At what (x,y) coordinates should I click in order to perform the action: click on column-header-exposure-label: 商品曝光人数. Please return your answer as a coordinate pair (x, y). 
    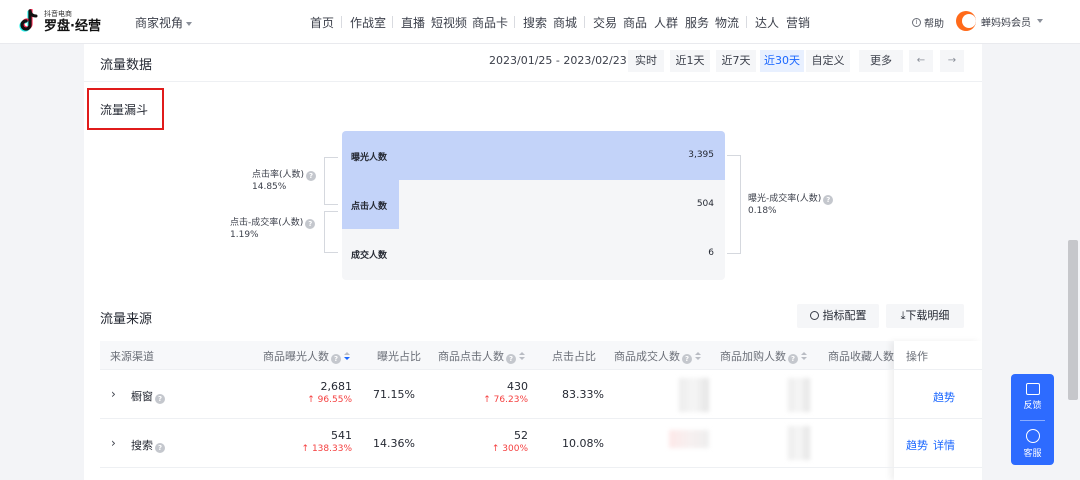
    Looking at the image, I should click on (296, 356).